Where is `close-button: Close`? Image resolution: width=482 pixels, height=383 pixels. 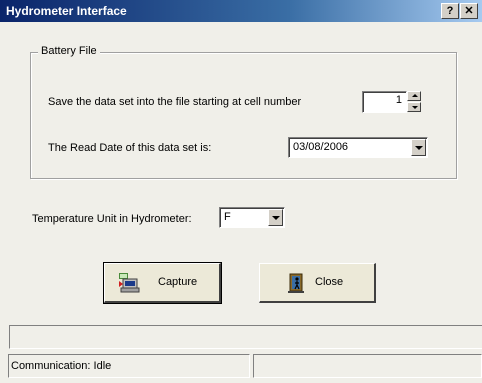 close-button: Close is located at coordinates (317, 283).